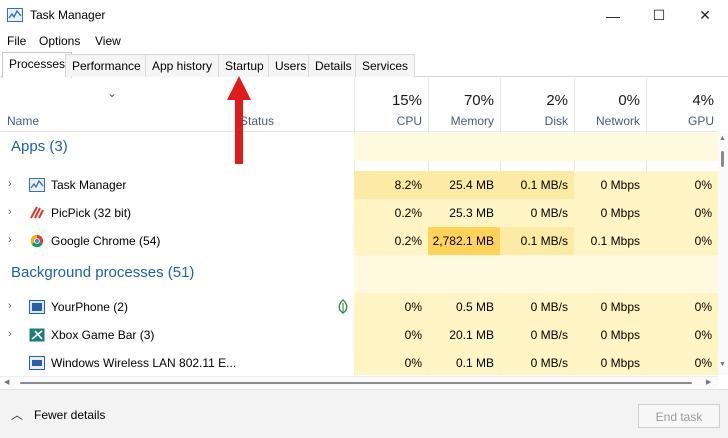  What do you see at coordinates (406, 100) in the screenshot?
I see `cpu-total: 15%` at bounding box center [406, 100].